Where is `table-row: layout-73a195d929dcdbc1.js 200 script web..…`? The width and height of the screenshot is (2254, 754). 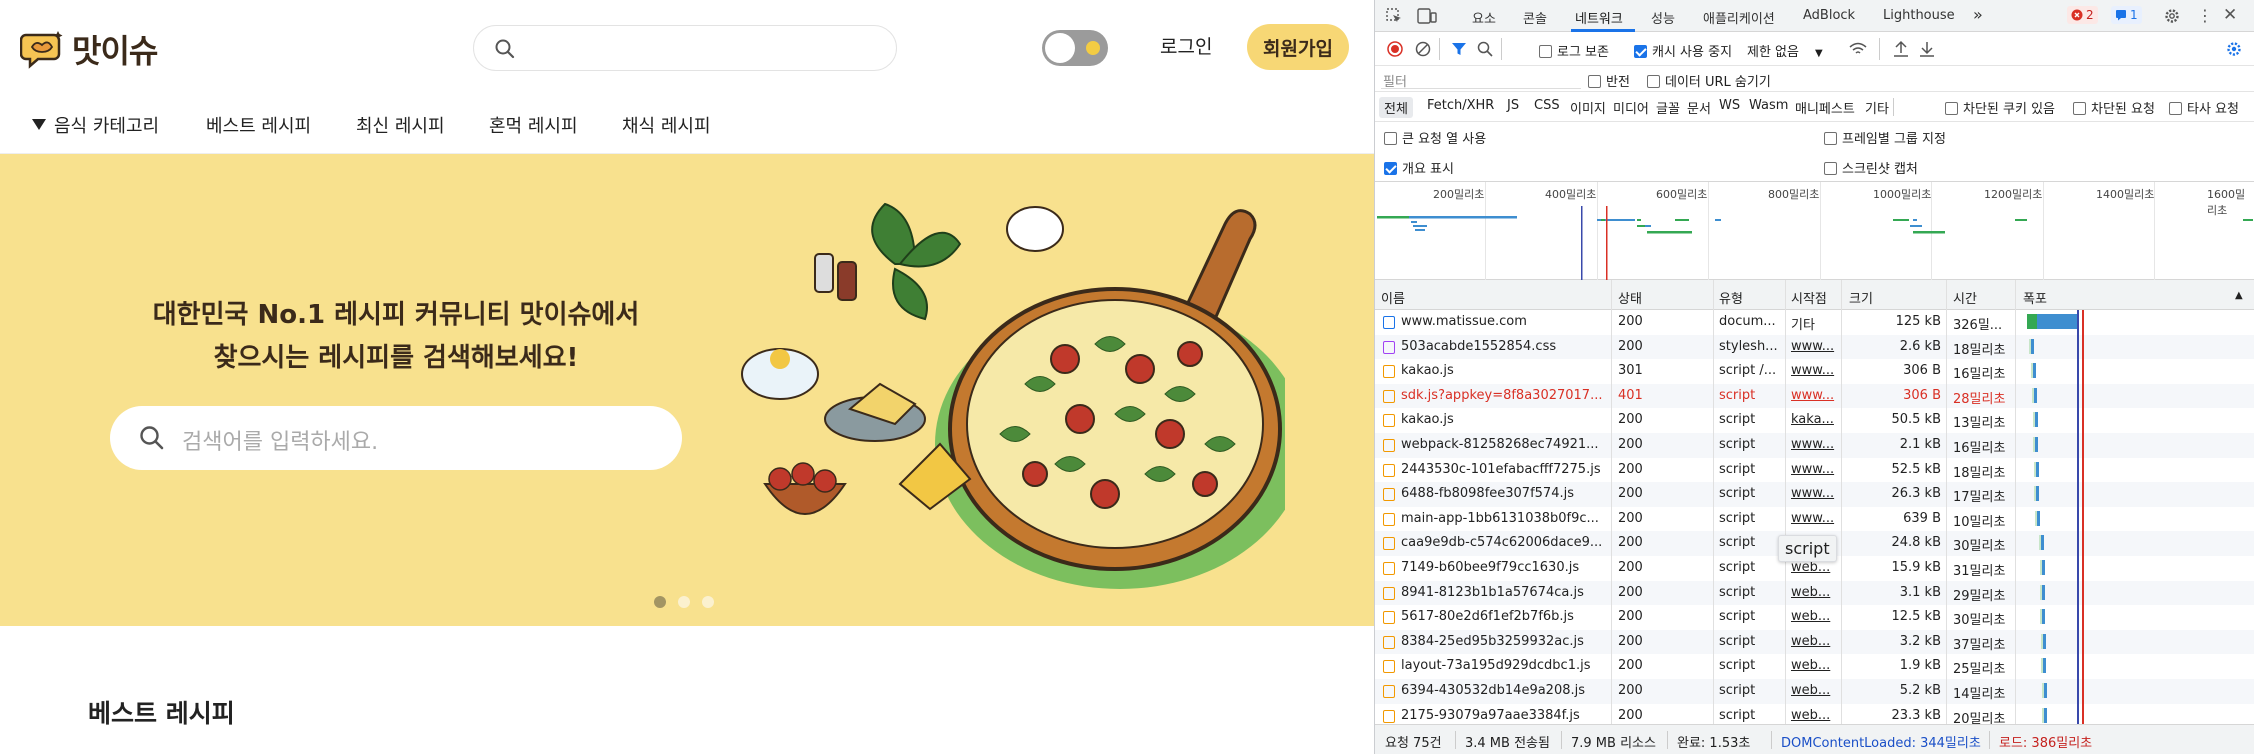
table-row: layout-73a195d929dcdbc1.js 200 script web..… is located at coordinates (1814, 666).